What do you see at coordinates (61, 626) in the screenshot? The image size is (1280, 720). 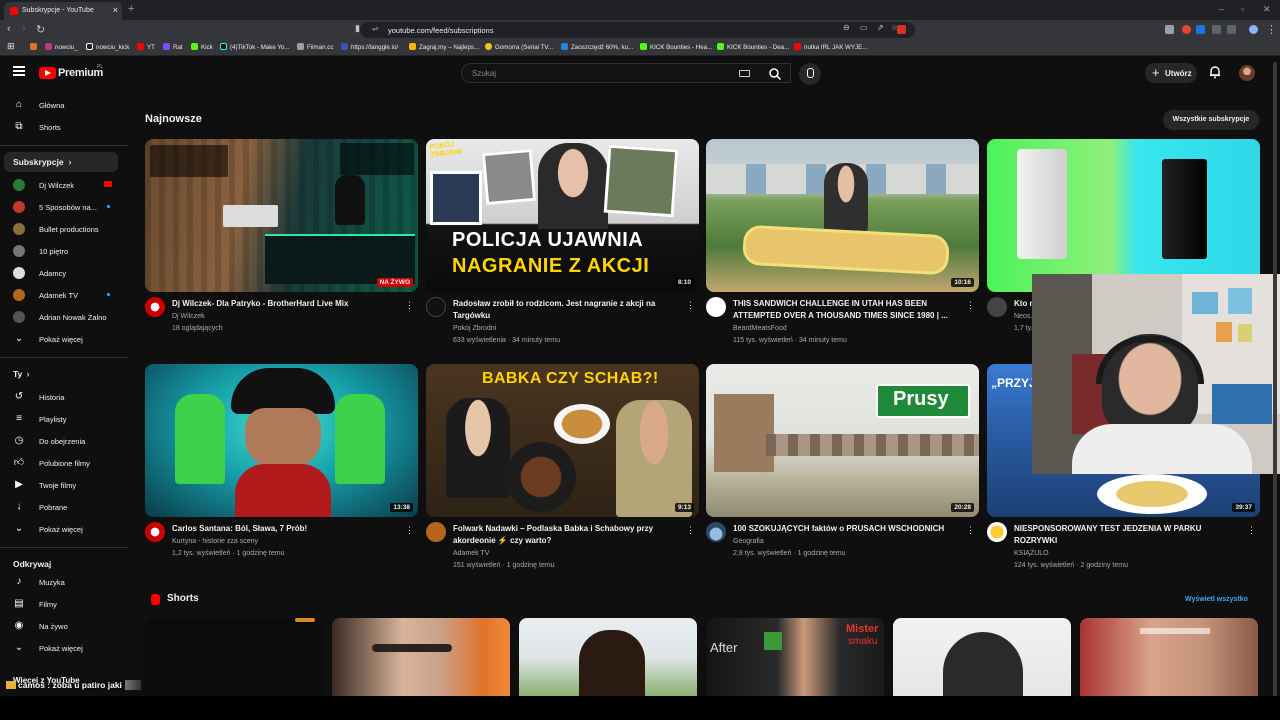 I see `sidebar-item-live: ◉ Na żywo` at bounding box center [61, 626].